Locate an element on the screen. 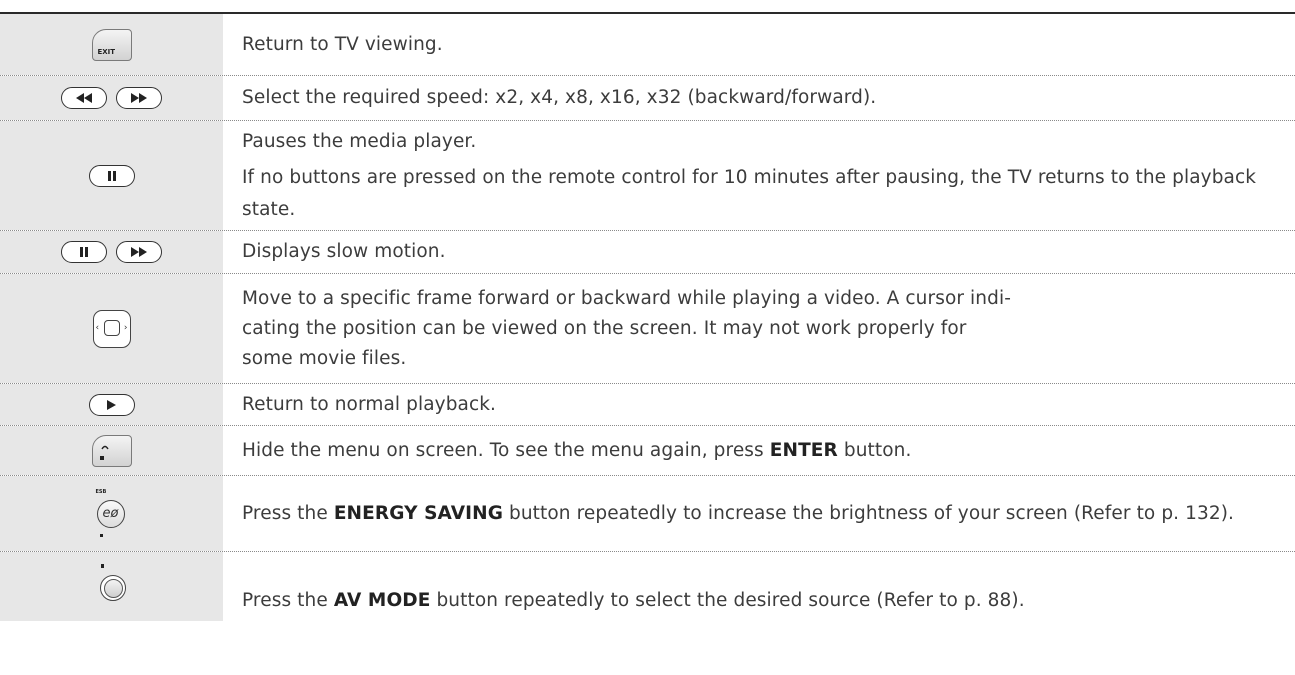  navigation-dpad-icon: ‹ › is located at coordinates (111, 328).